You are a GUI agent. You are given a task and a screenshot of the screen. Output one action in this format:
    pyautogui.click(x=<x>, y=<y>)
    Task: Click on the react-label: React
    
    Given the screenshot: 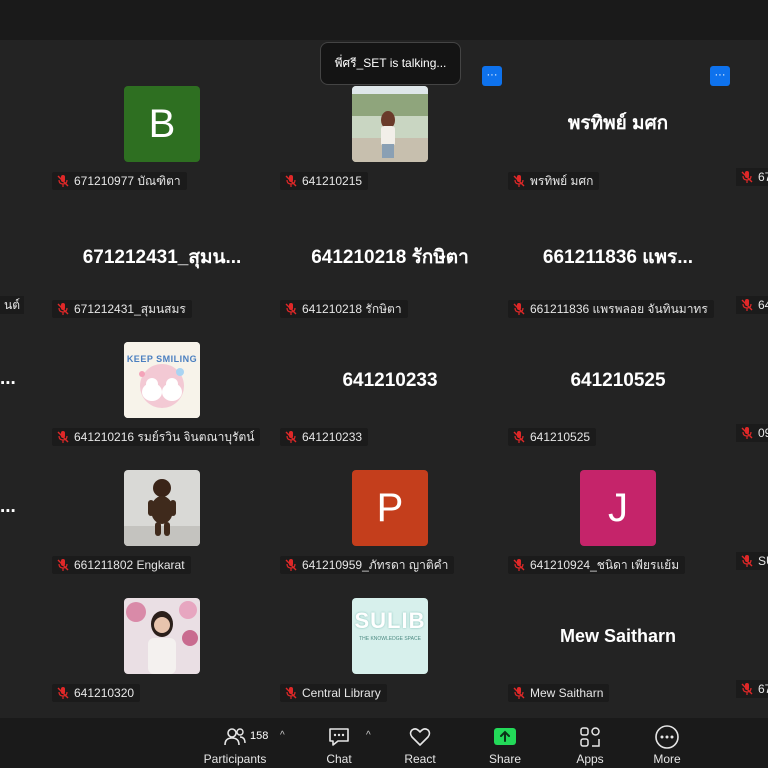 What is the action you would take?
    pyautogui.click(x=420, y=759)
    